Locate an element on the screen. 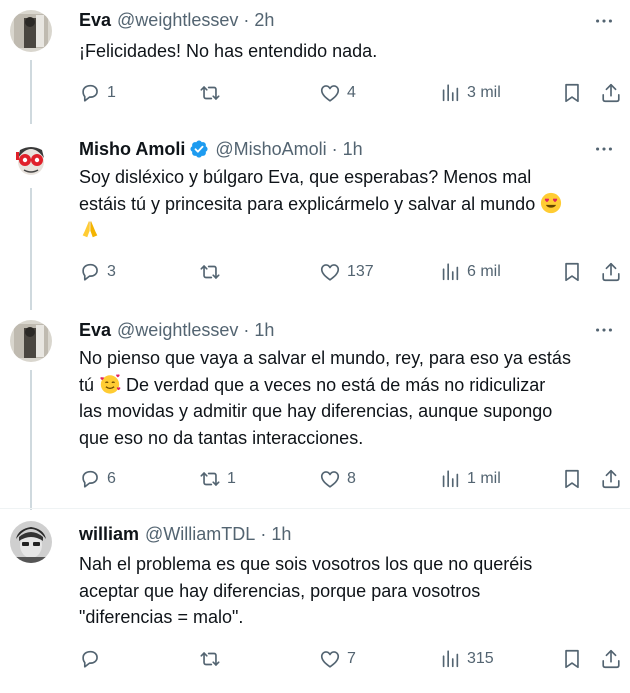 This screenshot has width=630, height=693. tweet-header: Misho Amoli @MishoAmoli · 1h is located at coordinates (221, 149).